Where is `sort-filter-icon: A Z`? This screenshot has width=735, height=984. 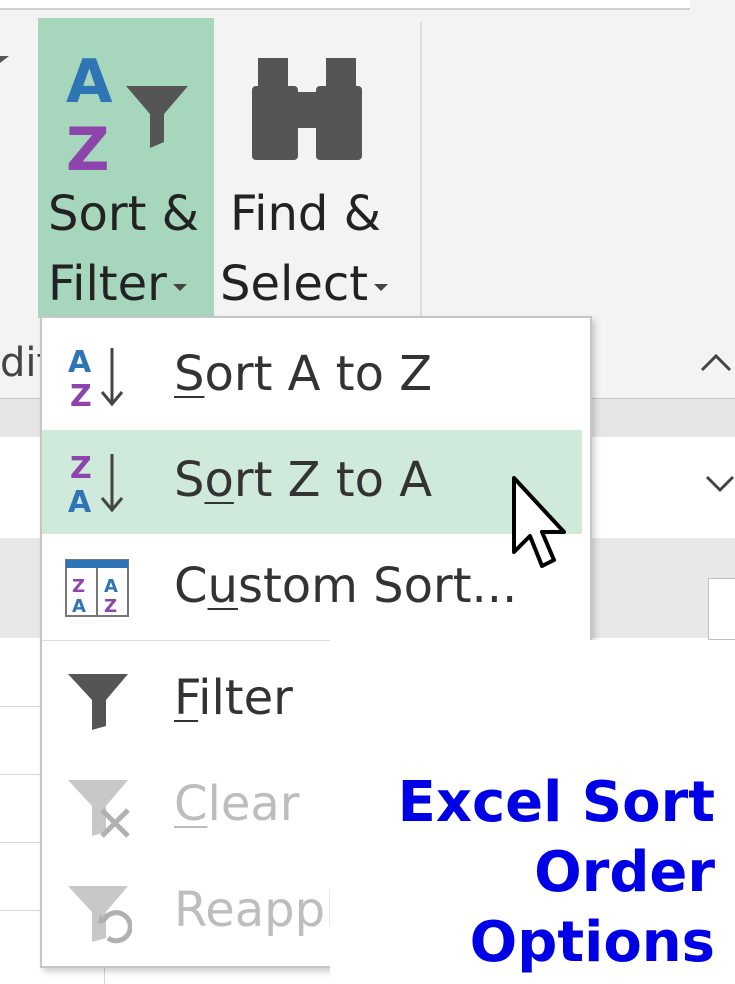
sort-filter-icon: A Z is located at coordinates (127, 112).